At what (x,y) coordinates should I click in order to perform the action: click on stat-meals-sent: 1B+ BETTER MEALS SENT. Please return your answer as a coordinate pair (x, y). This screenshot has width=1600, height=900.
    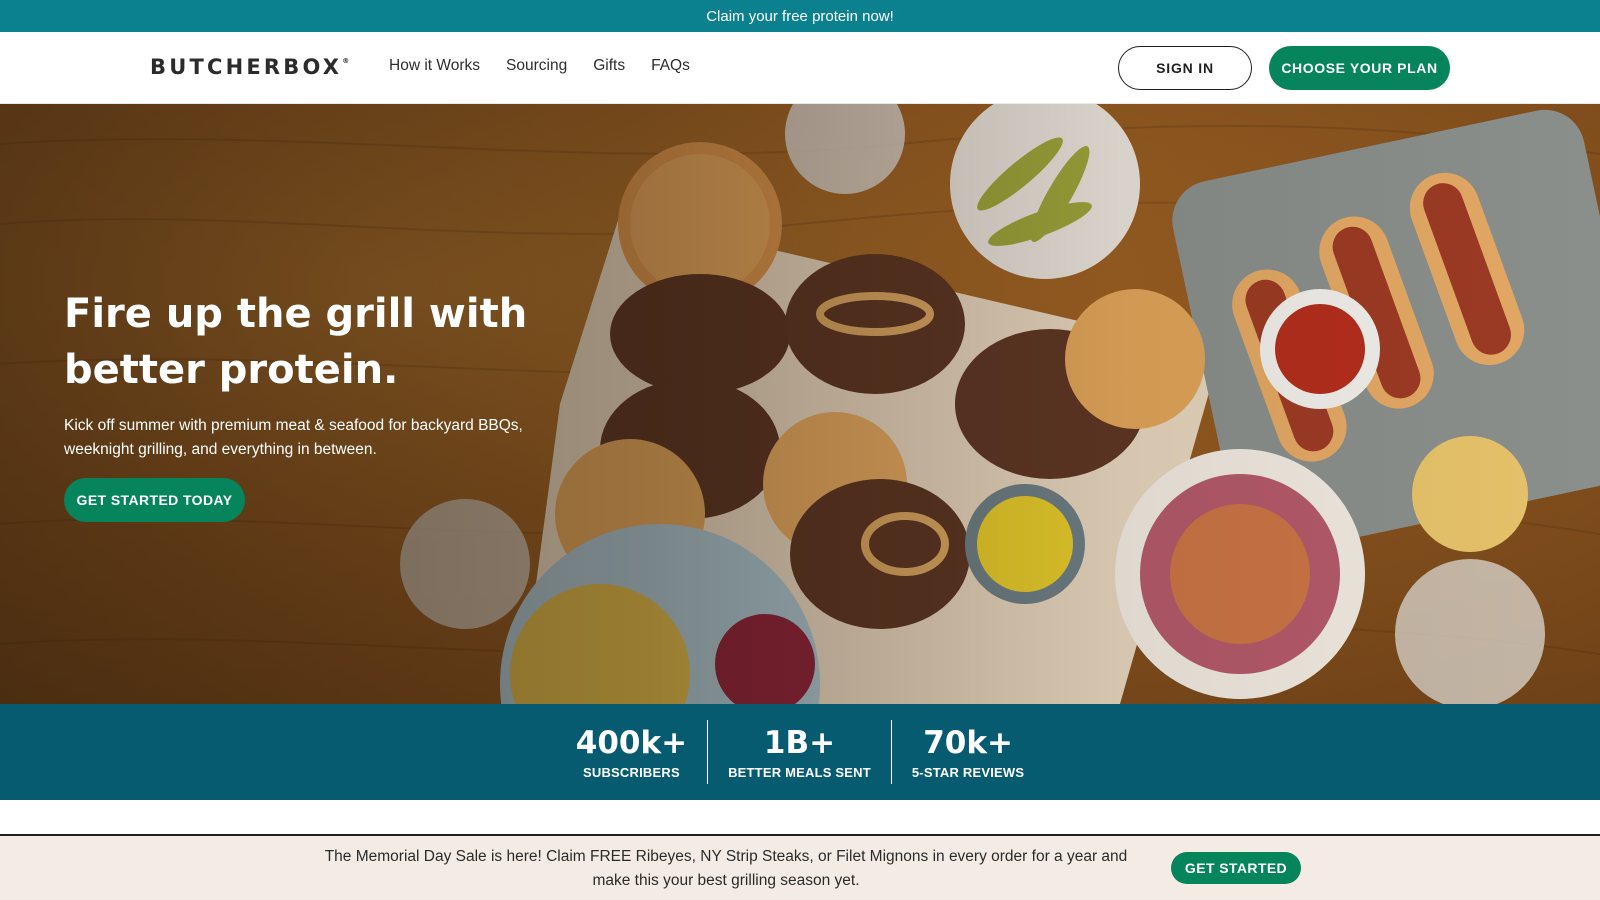
    Looking at the image, I should click on (799, 752).